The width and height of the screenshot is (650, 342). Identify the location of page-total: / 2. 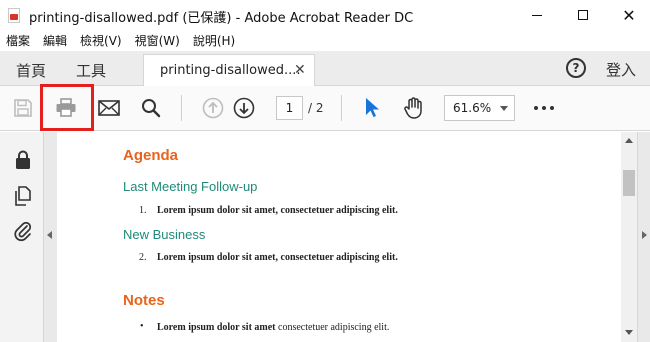
(316, 108).